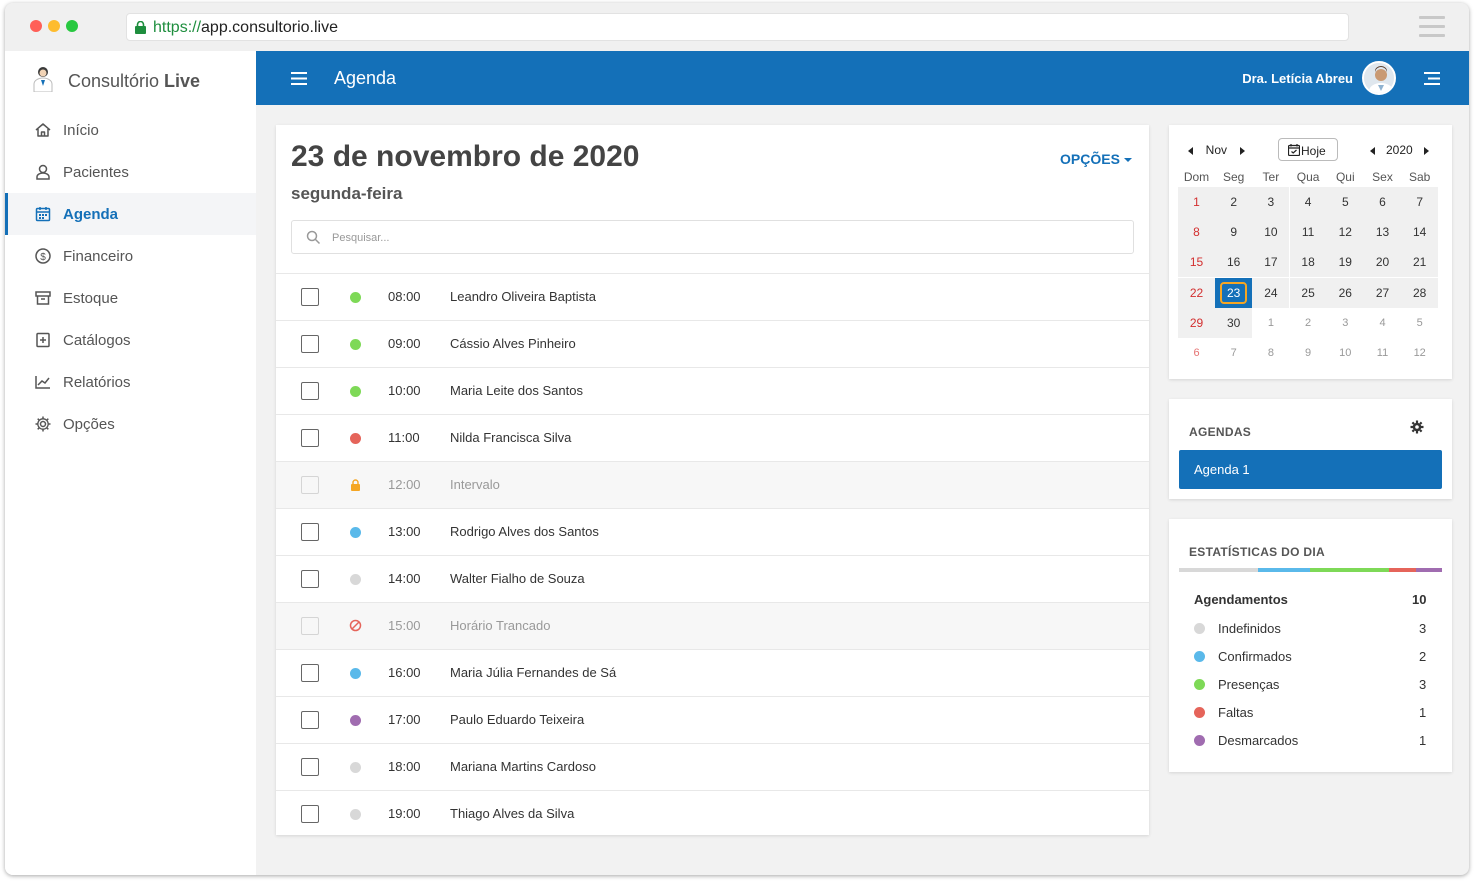 The height and width of the screenshot is (882, 1474). What do you see at coordinates (1096, 159) in the screenshot?
I see `options-dropdown: OPÇÕES` at bounding box center [1096, 159].